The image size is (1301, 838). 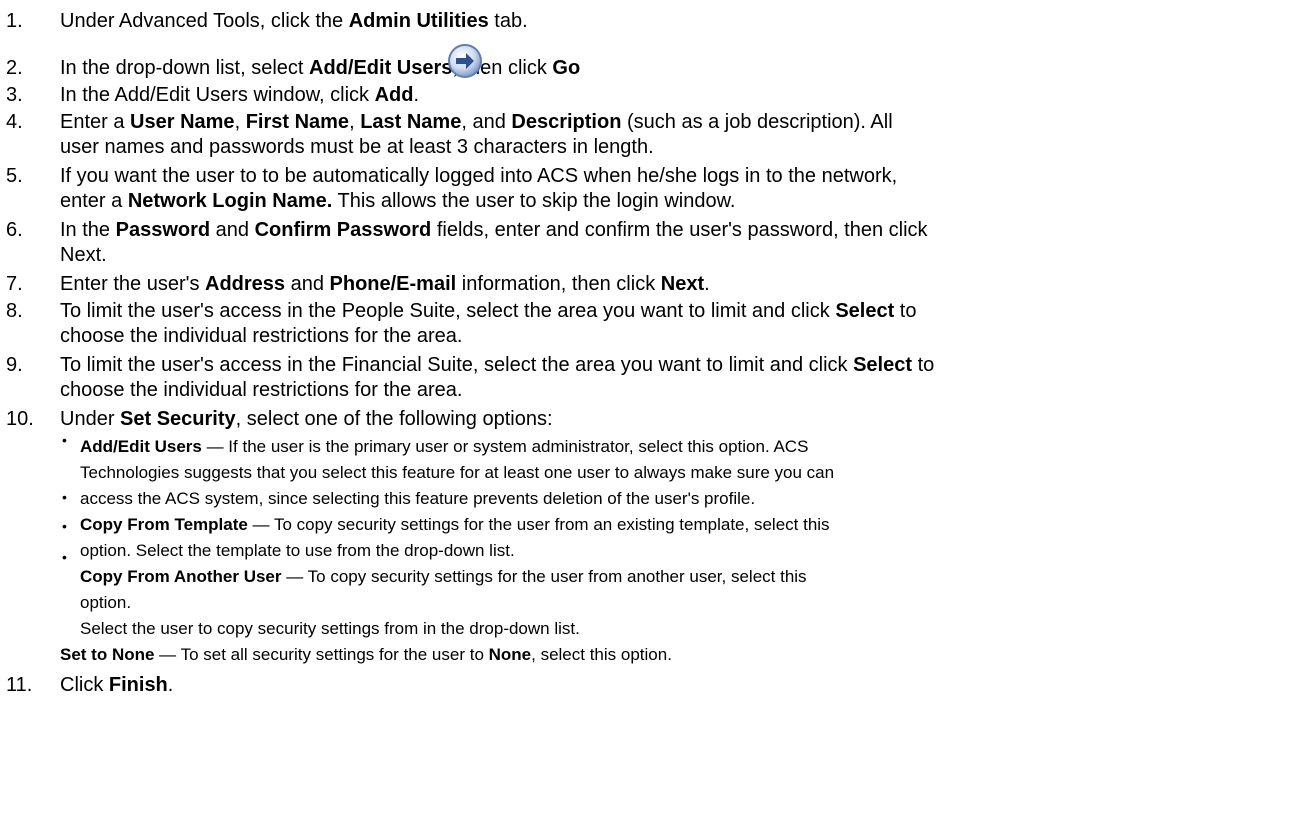 What do you see at coordinates (14, 230) in the screenshot?
I see `step-number: 6.` at bounding box center [14, 230].